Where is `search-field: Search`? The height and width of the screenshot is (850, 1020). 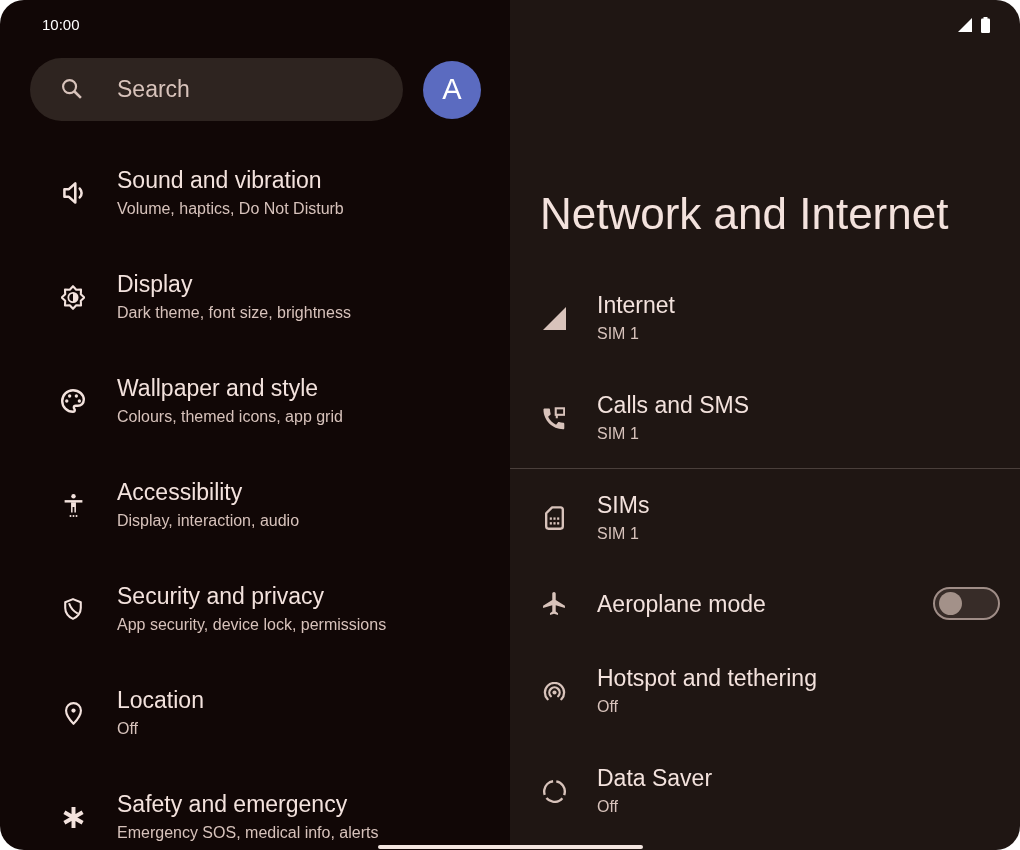
search-field: Search is located at coordinates (216, 89).